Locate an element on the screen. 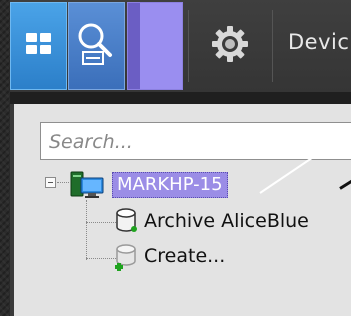  gear-icon is located at coordinates (230, 46).